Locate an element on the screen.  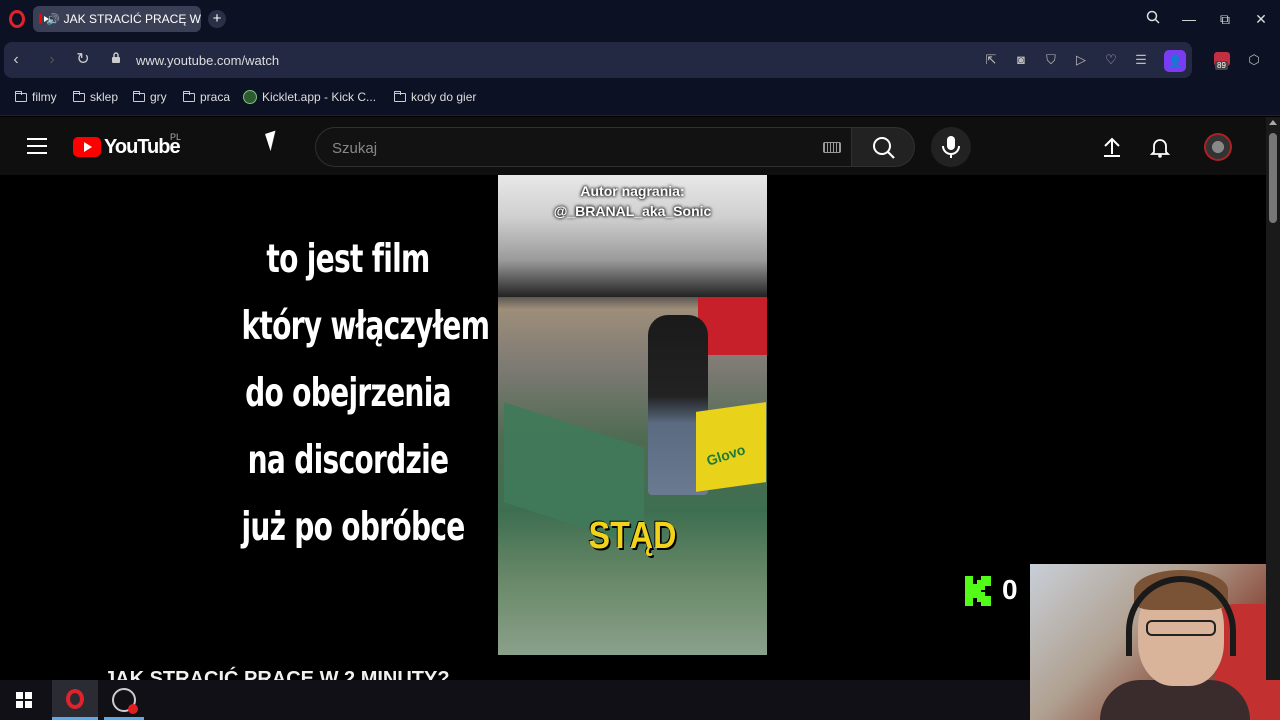
bookmark-heart-icon: ♡ is located at coordinates (1111, 60).